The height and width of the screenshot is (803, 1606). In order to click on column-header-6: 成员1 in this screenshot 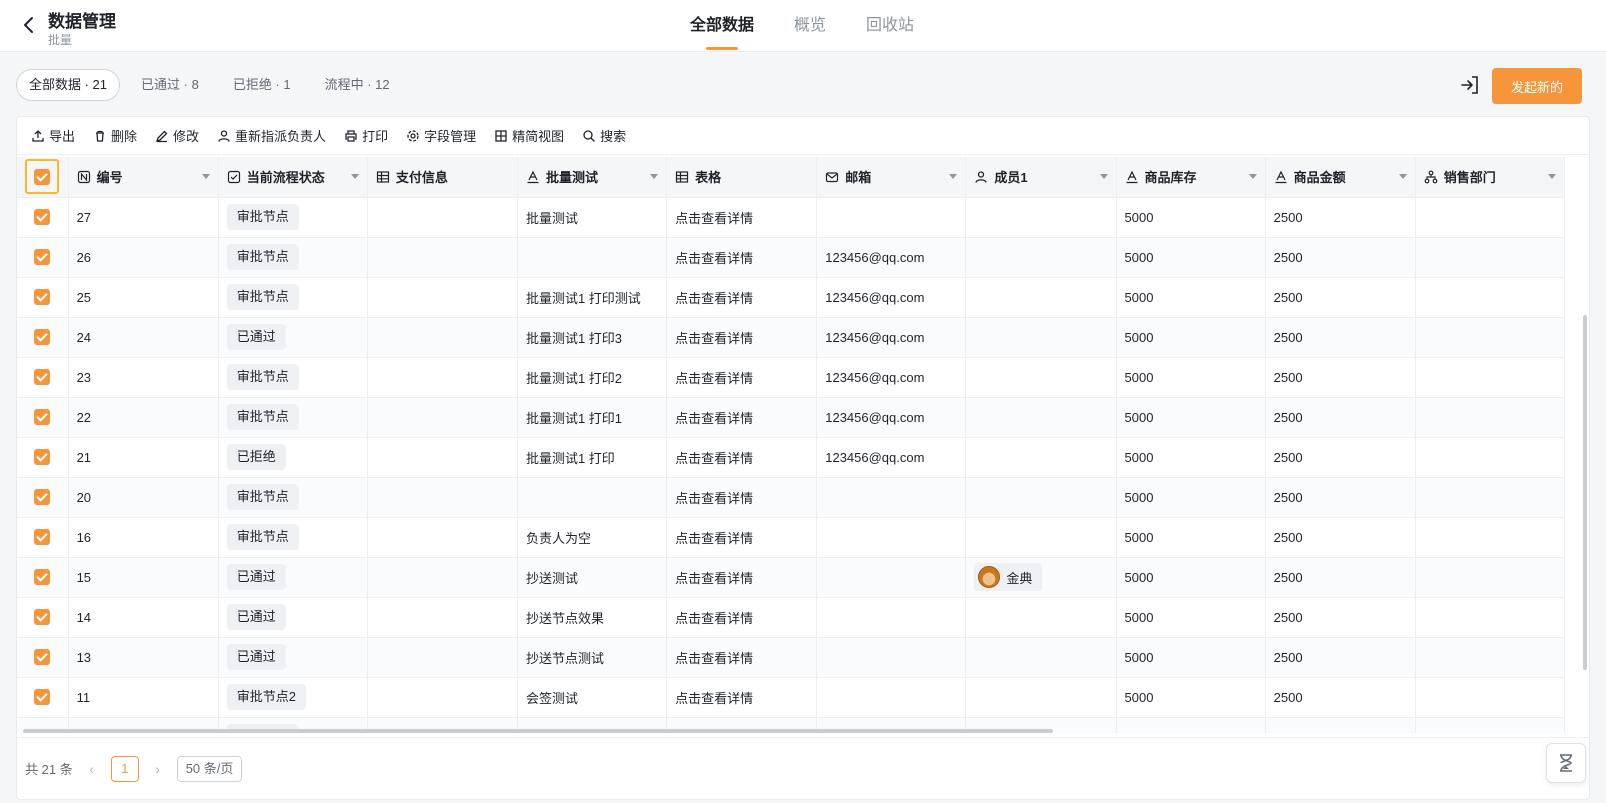, I will do `click(1041, 177)`.